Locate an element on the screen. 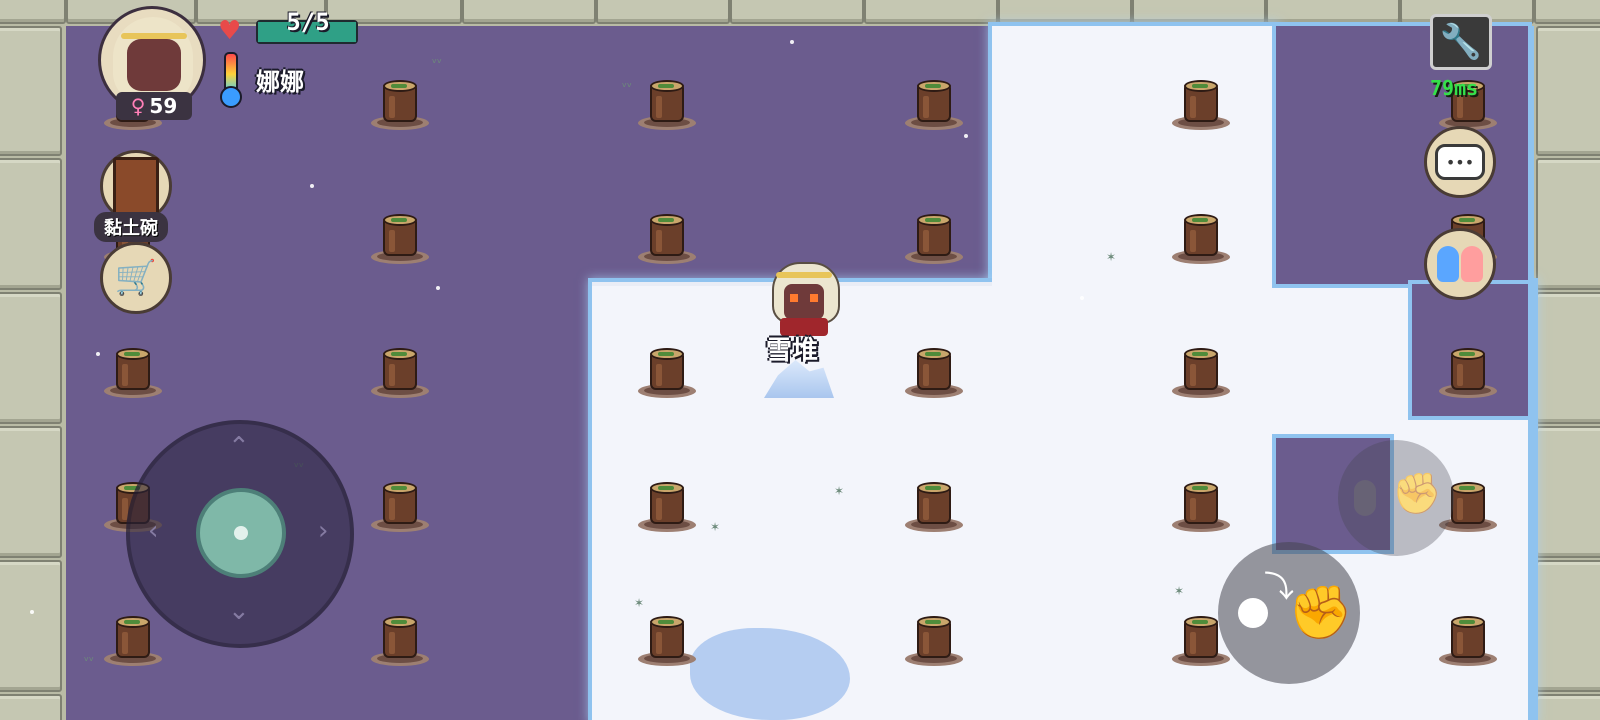 This screenshot has width=1600, height=720. held-item-label: 雪堆 is located at coordinates (792, 351).